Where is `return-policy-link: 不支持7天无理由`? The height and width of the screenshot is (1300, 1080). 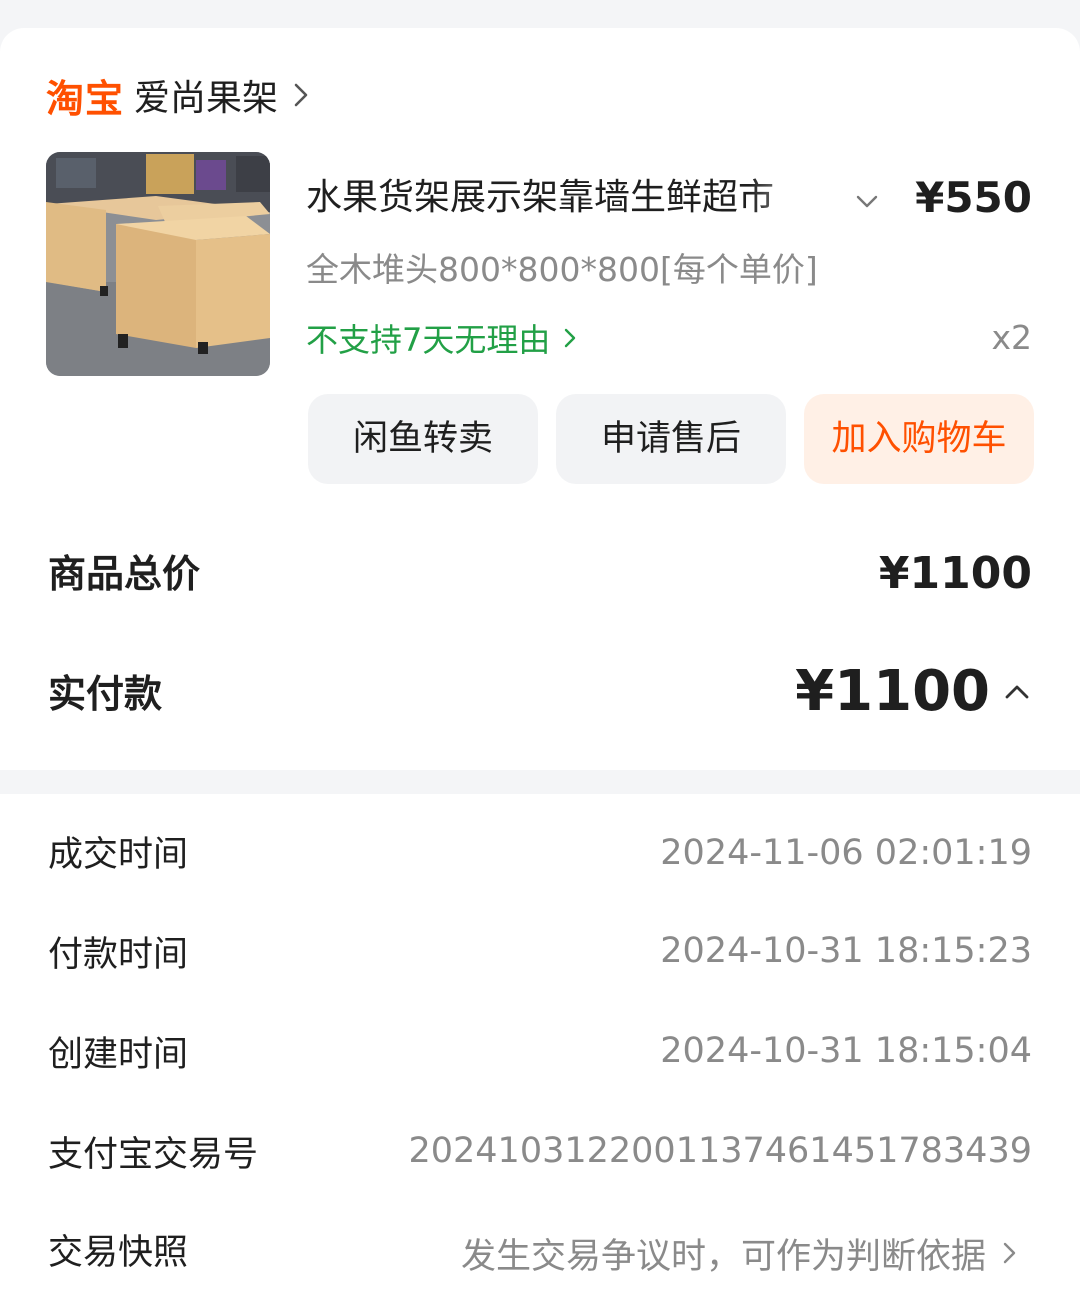 return-policy-link: 不支持7天无理由 is located at coordinates (444, 338).